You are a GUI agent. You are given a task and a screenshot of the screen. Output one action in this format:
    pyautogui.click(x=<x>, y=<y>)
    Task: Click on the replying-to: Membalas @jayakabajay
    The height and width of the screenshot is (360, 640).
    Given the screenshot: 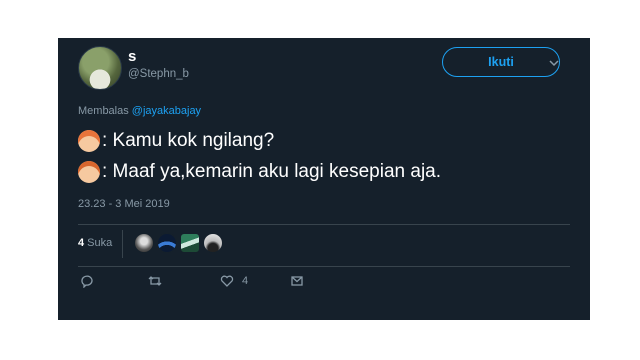 What is the action you would take?
    pyautogui.click(x=139, y=111)
    